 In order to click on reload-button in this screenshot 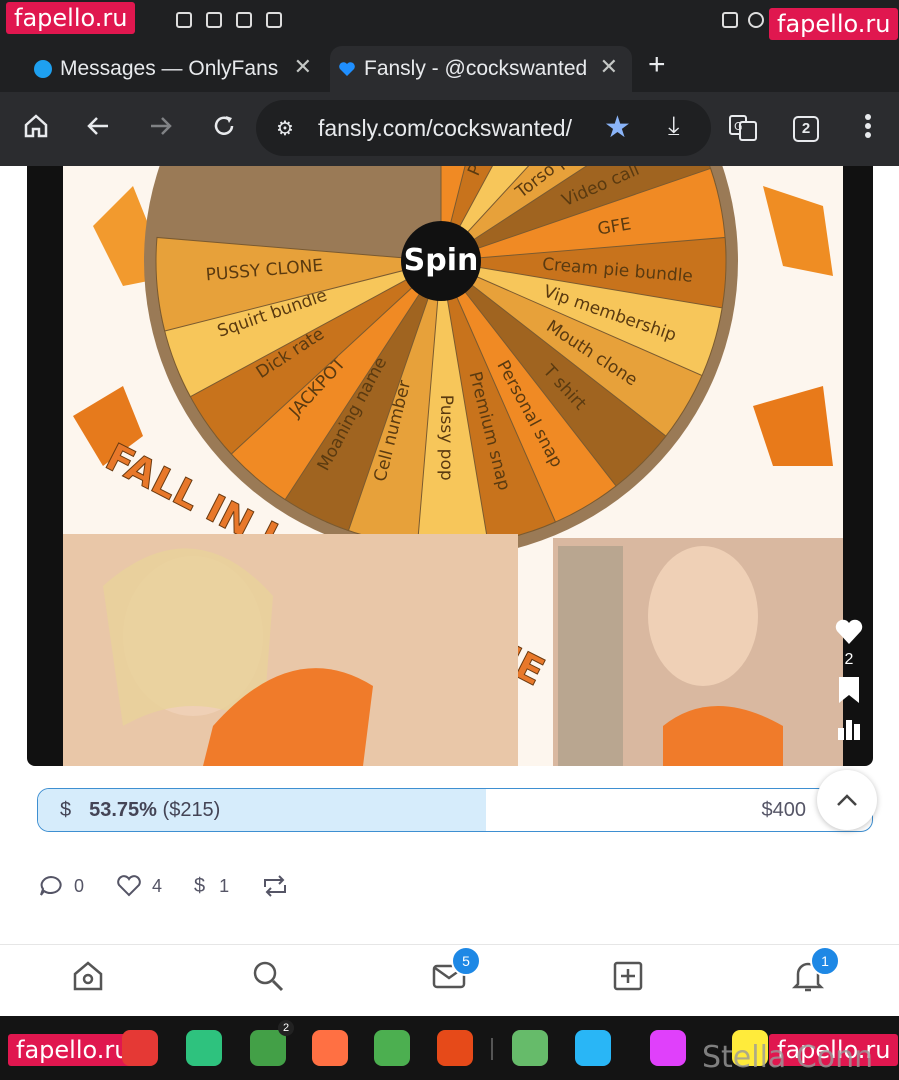, I will do `click(224, 129)`.